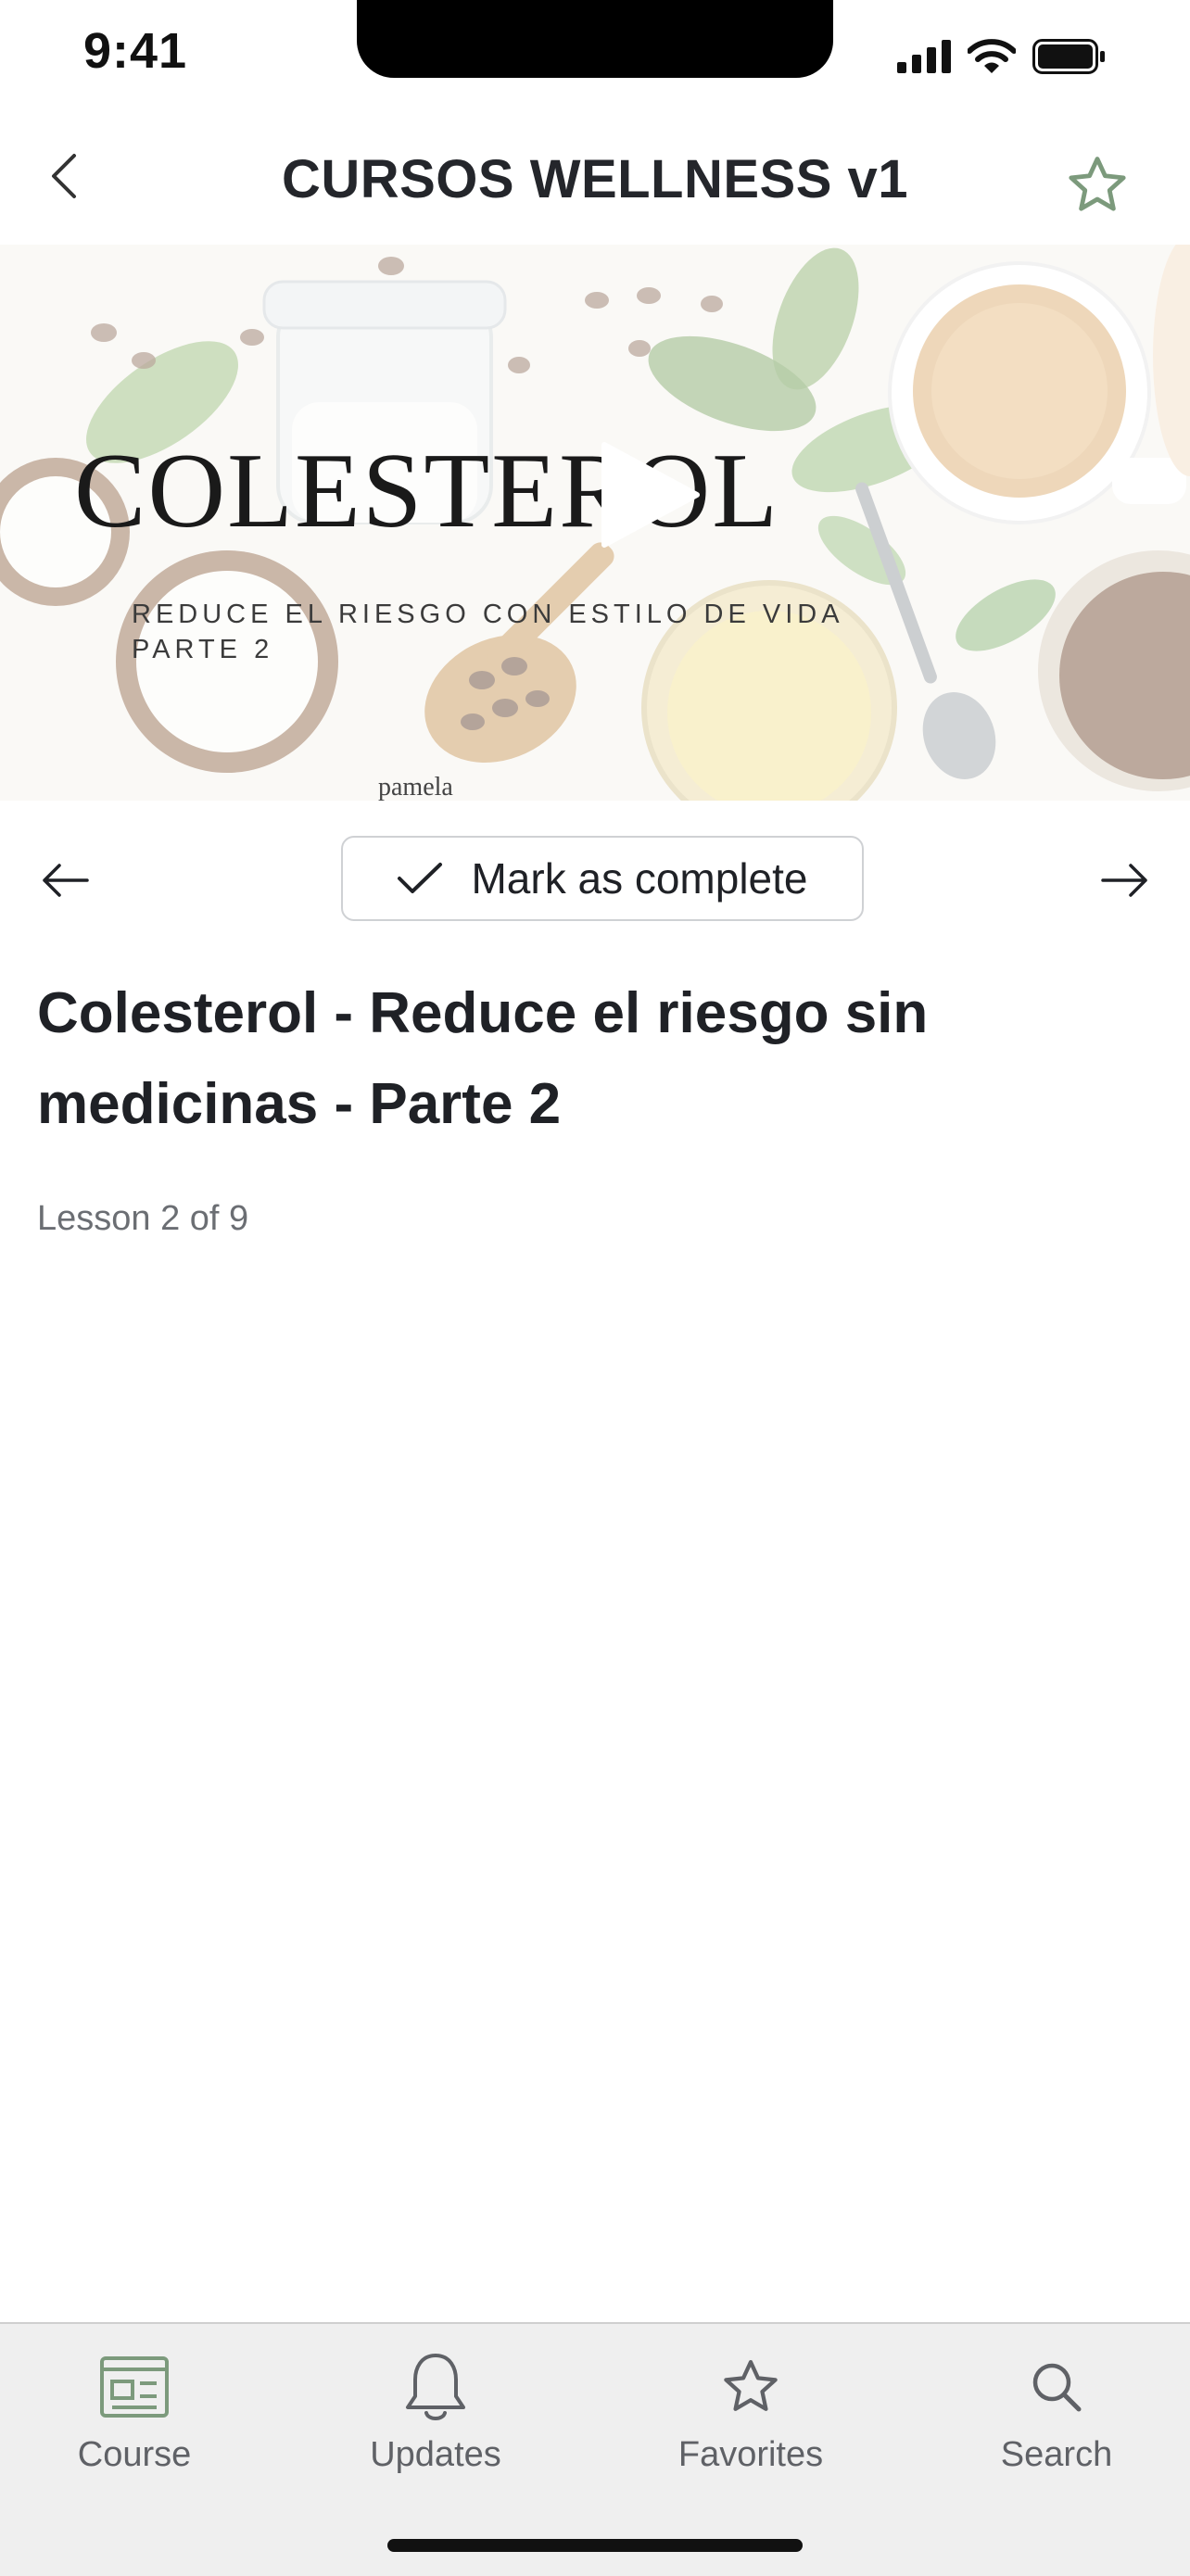 This screenshot has height=2576, width=1190. Describe the element at coordinates (415, 787) in the screenshot. I see `video-thumbnail-brand: pamela` at that location.